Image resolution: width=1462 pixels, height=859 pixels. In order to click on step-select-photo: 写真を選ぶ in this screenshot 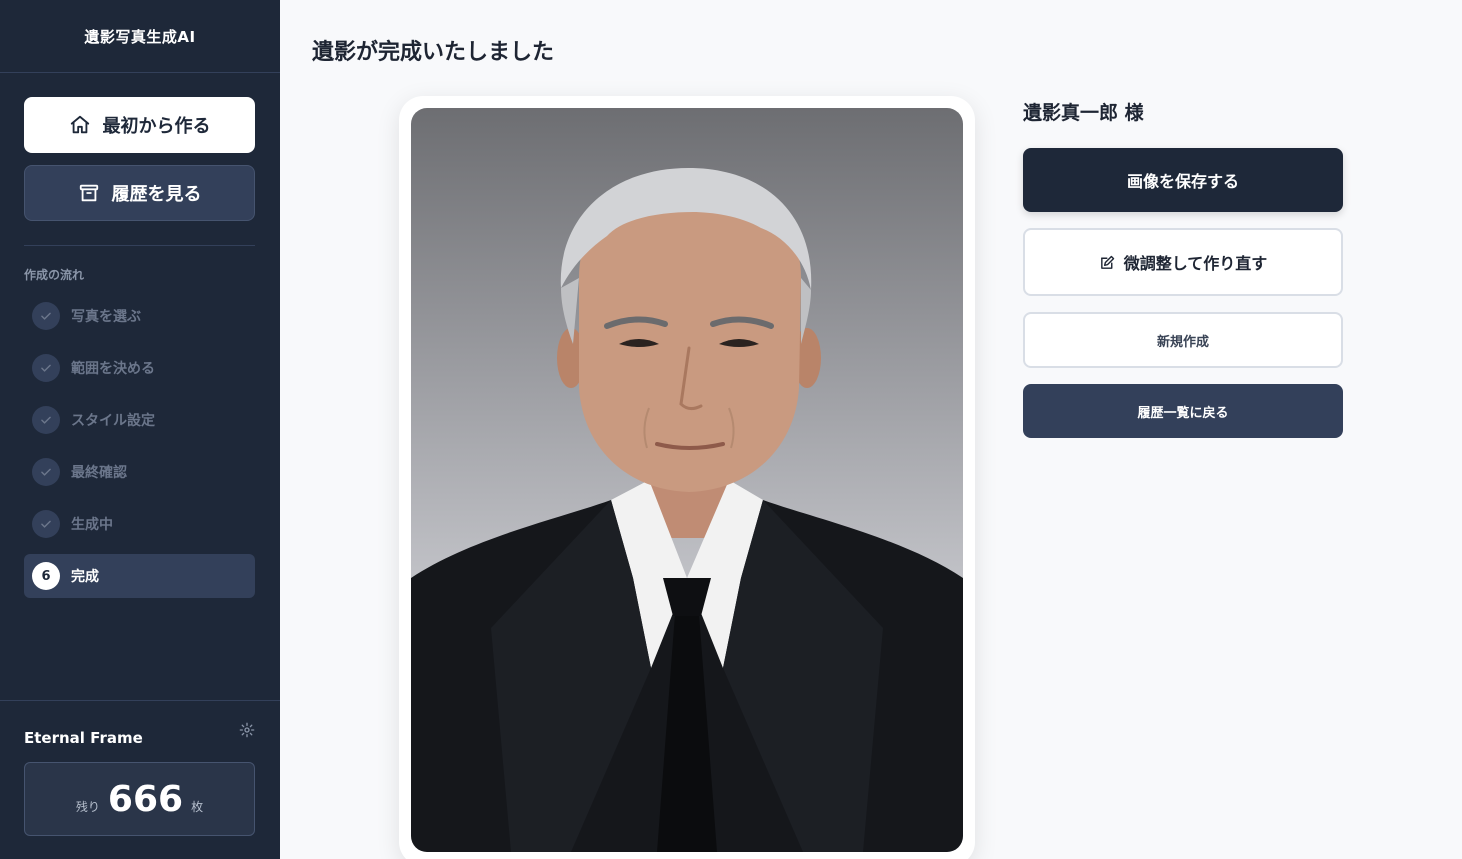, I will do `click(139, 316)`.